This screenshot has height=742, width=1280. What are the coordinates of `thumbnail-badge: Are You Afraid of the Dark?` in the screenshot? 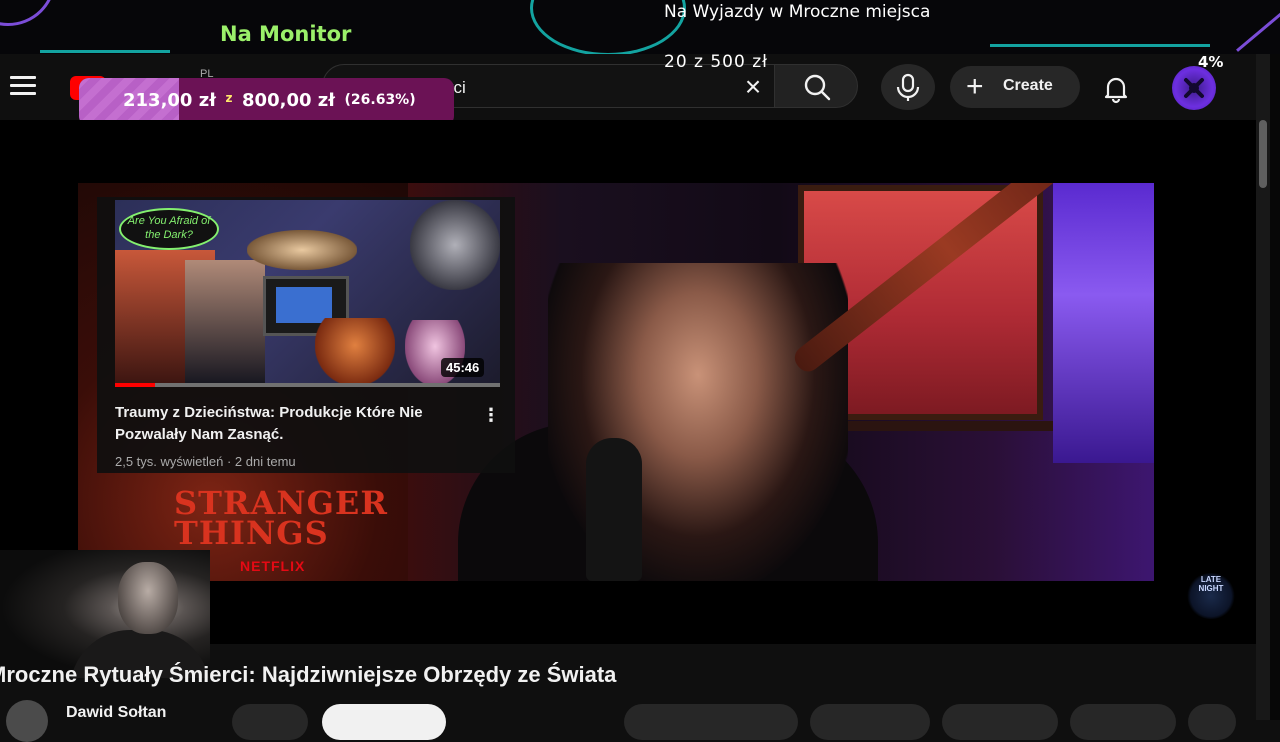 It's located at (169, 229).